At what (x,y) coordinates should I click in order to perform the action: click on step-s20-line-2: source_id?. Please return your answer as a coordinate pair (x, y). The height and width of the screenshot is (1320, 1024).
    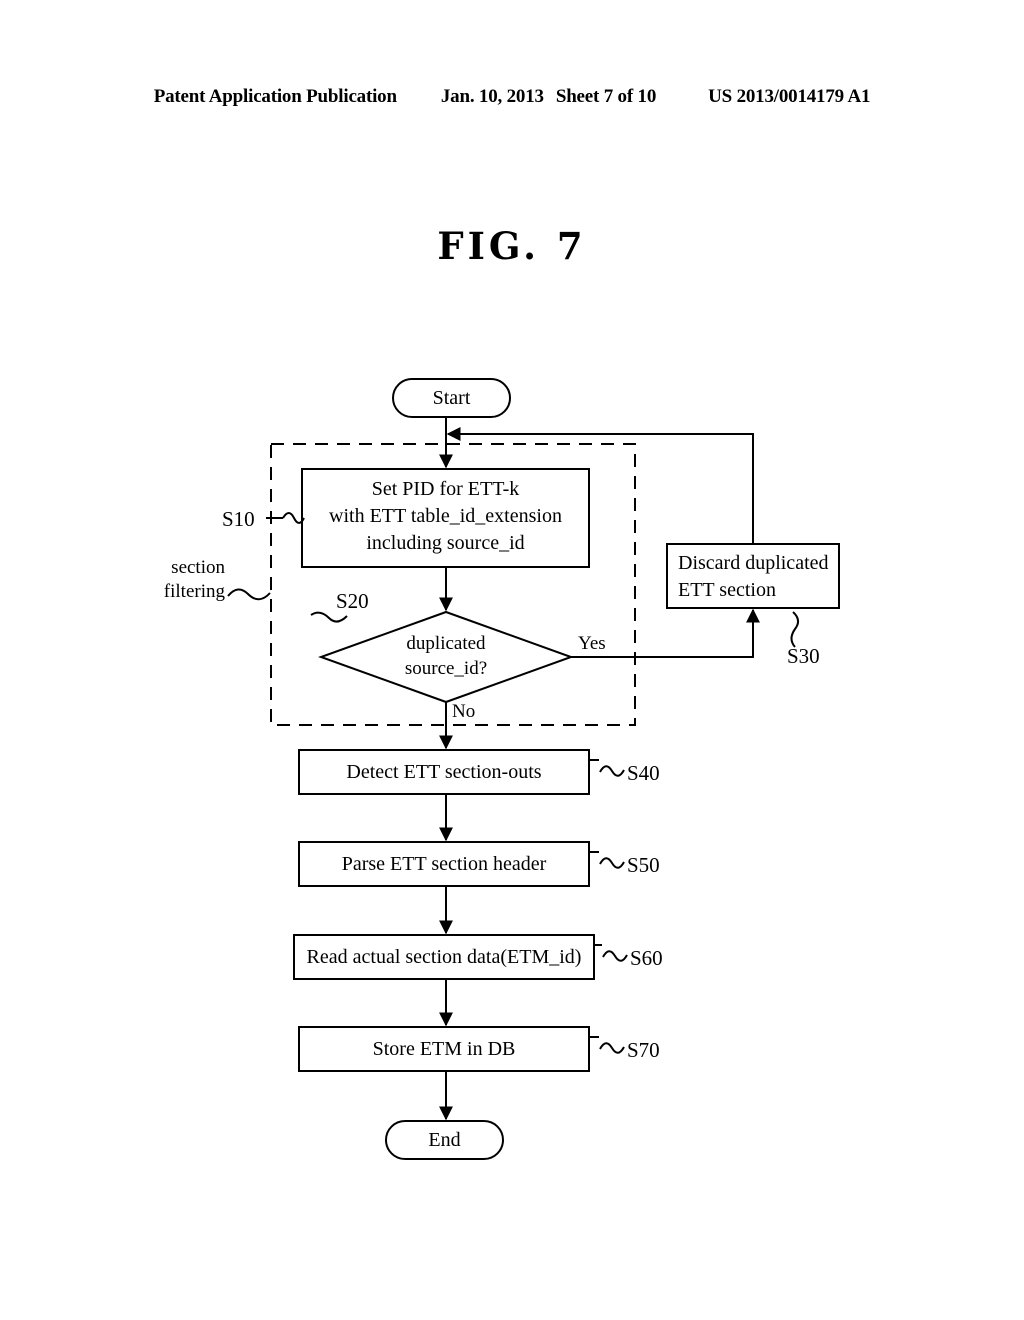
    Looking at the image, I should click on (446, 668).